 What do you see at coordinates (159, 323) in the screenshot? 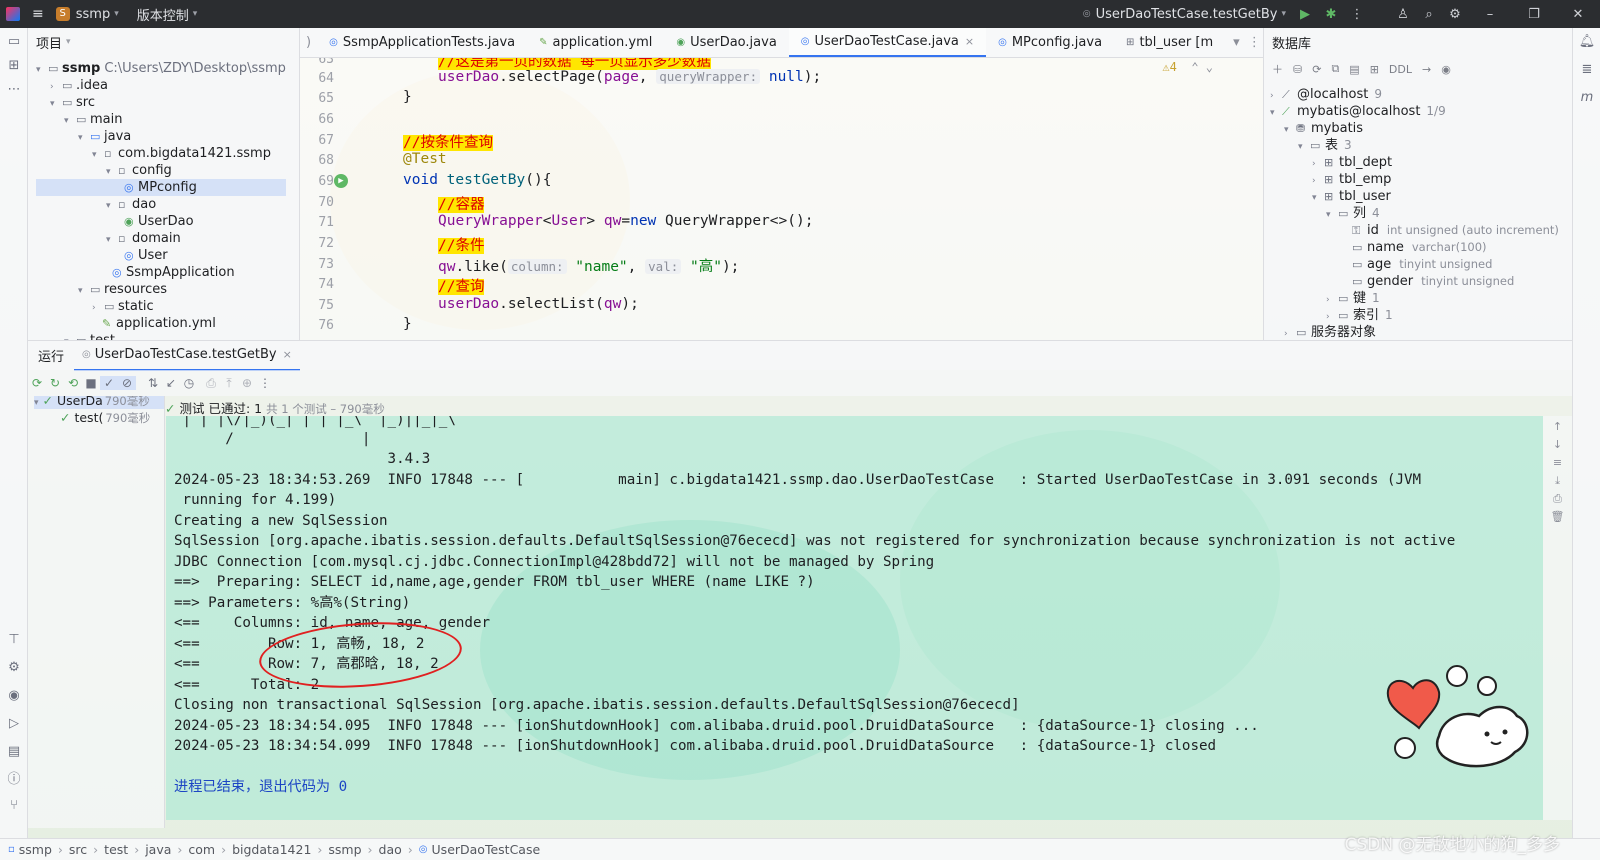
I see `tree-item-application-yml: ✎ application.yml` at bounding box center [159, 323].